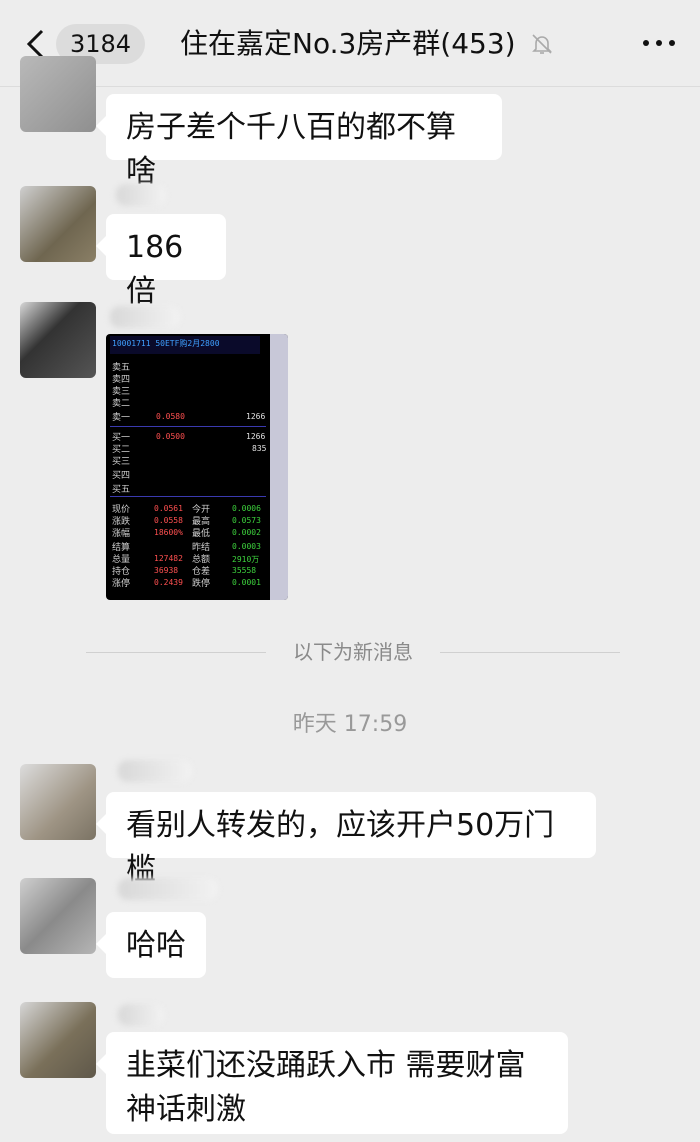  Describe the element at coordinates (168, 520) in the screenshot. I see `stat-value: 0.0558` at that location.